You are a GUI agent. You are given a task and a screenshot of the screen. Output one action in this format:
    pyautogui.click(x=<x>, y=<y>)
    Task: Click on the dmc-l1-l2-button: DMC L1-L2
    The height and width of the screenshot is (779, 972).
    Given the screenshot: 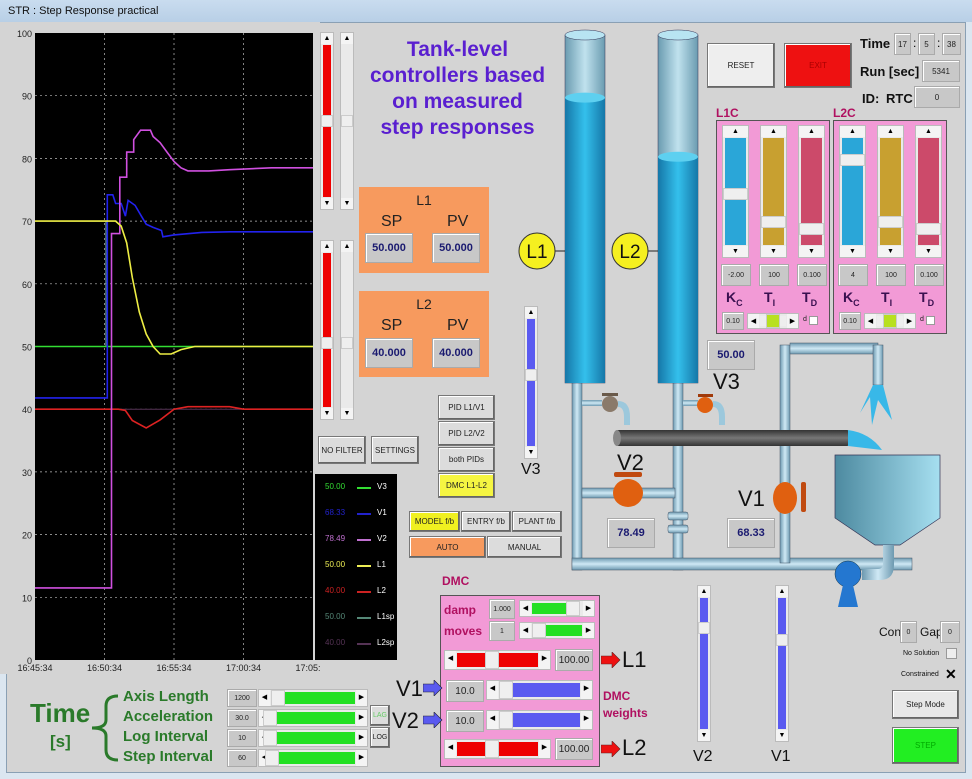 What is the action you would take?
    pyautogui.click(x=466, y=485)
    